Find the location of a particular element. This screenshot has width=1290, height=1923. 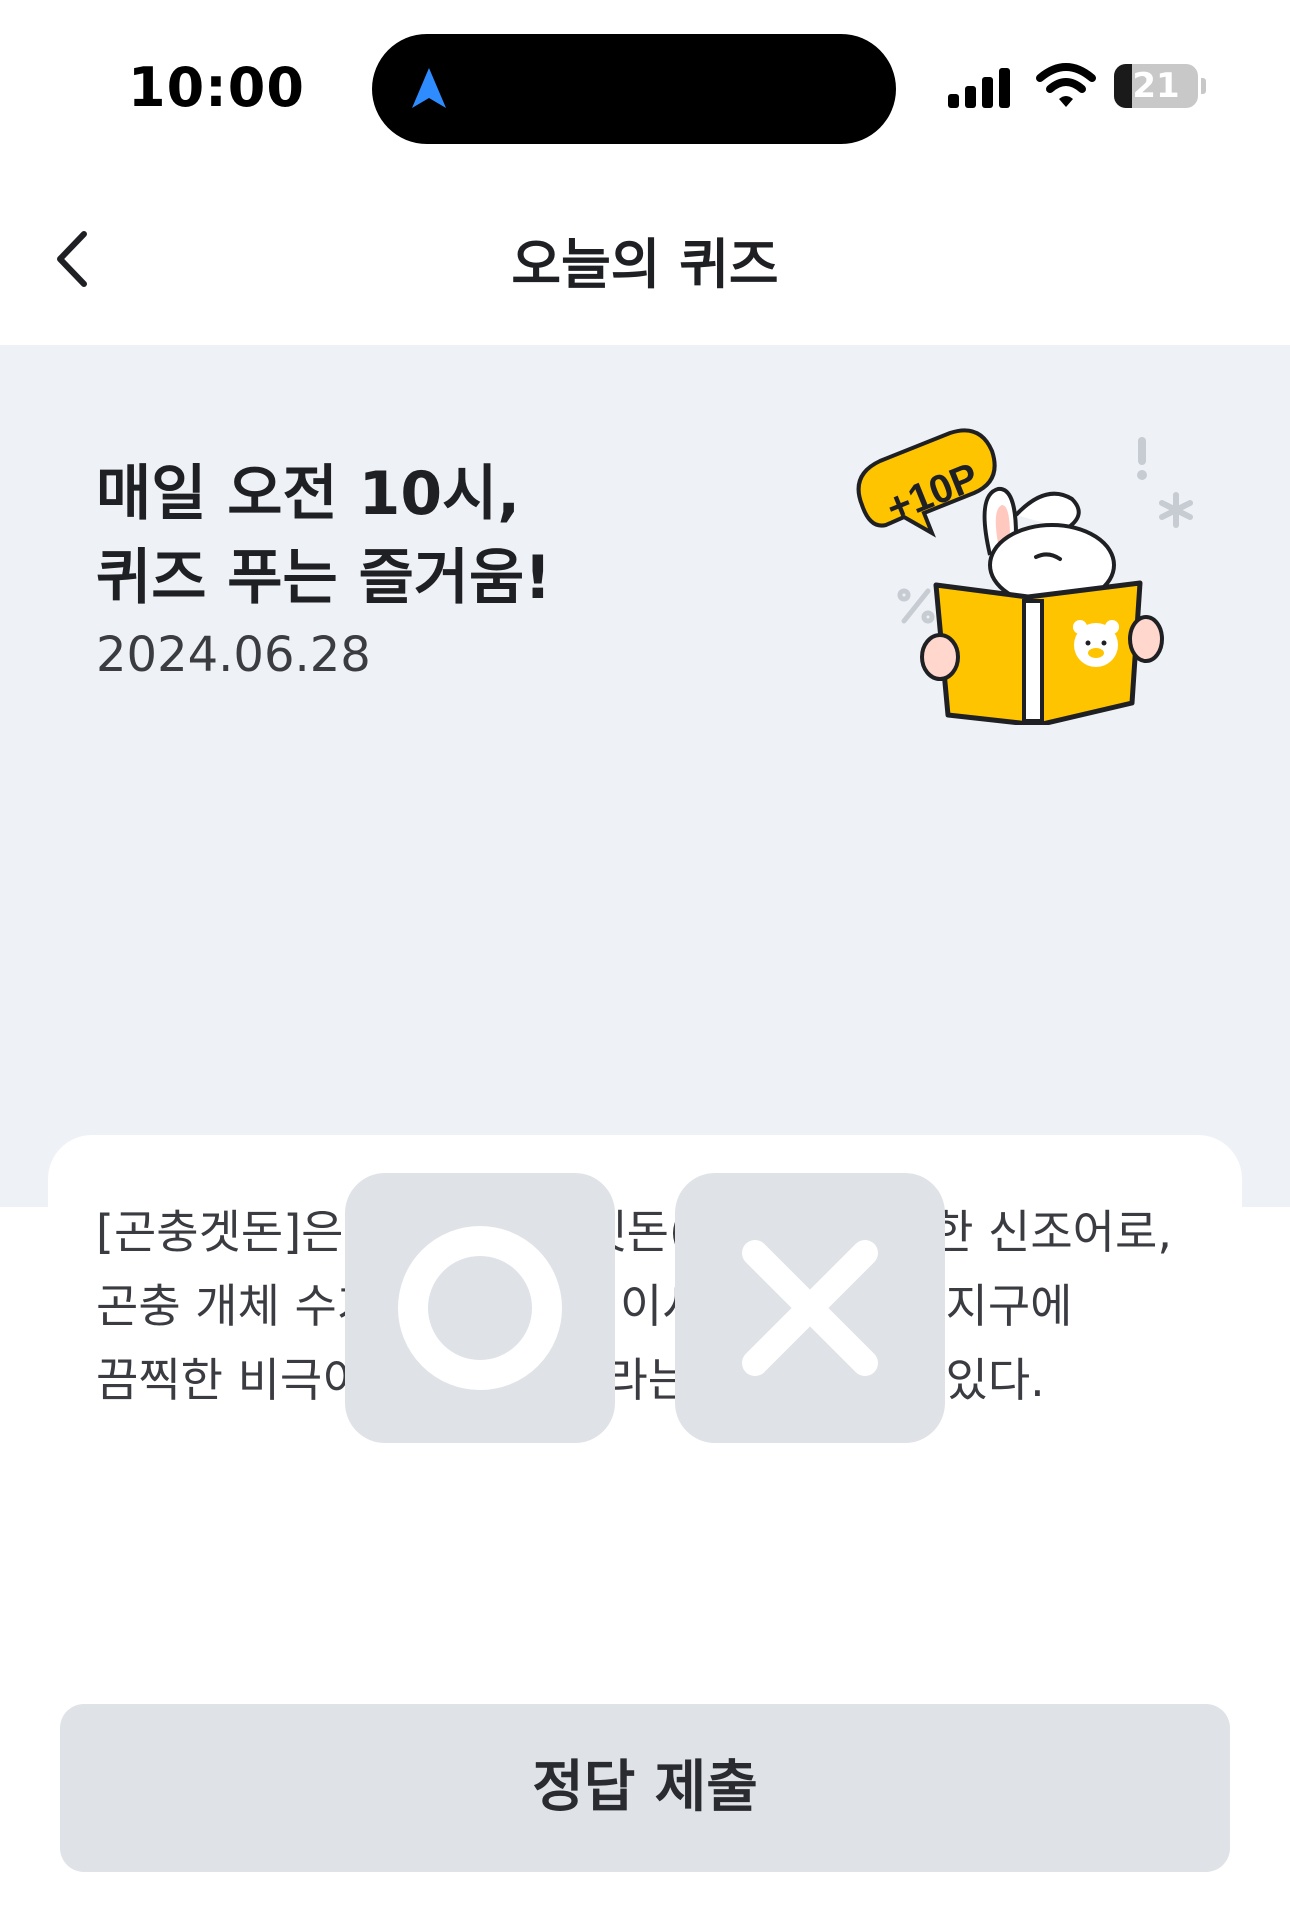

dynamic-island is located at coordinates (634, 89).